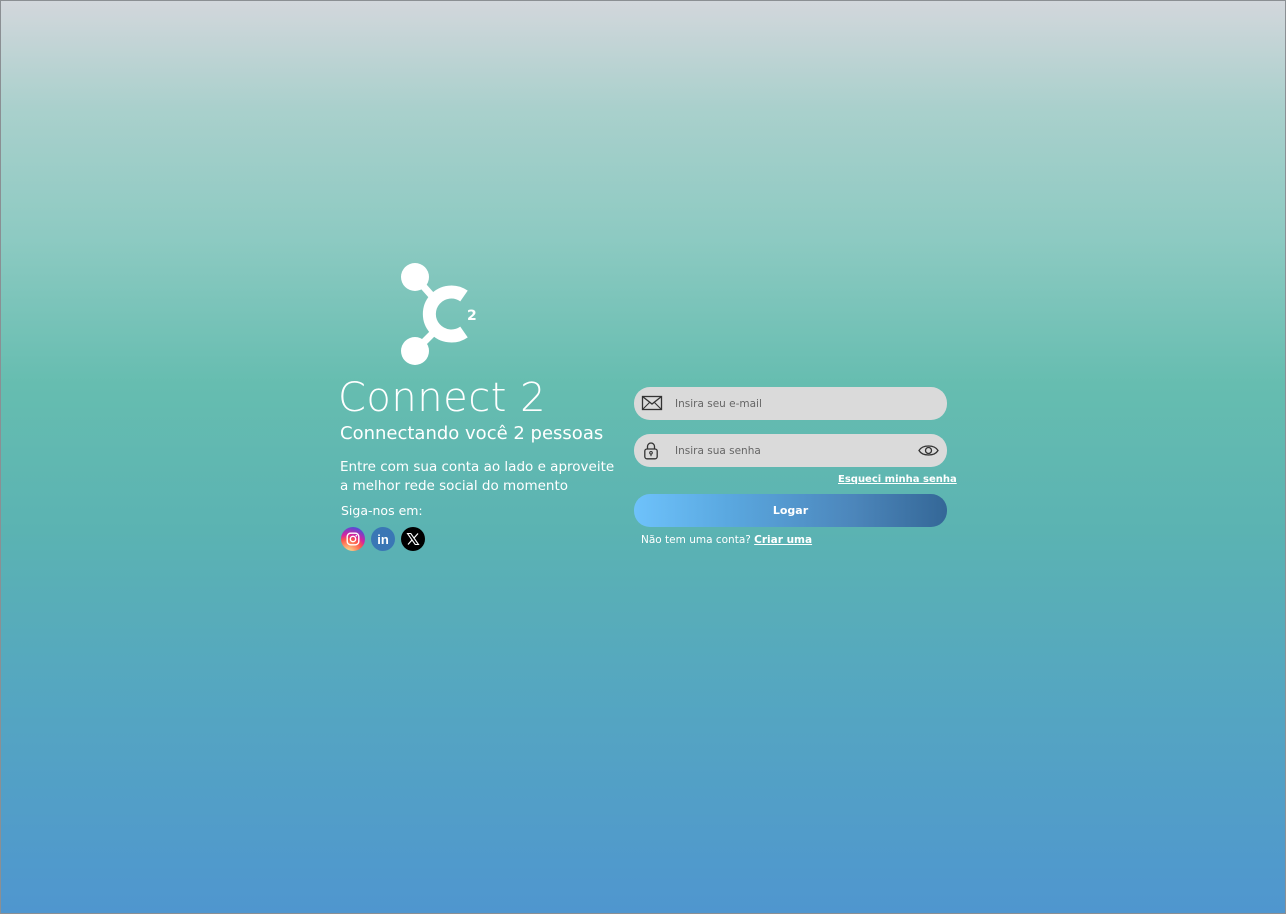  What do you see at coordinates (651, 451) in the screenshot?
I see `lock-icon` at bounding box center [651, 451].